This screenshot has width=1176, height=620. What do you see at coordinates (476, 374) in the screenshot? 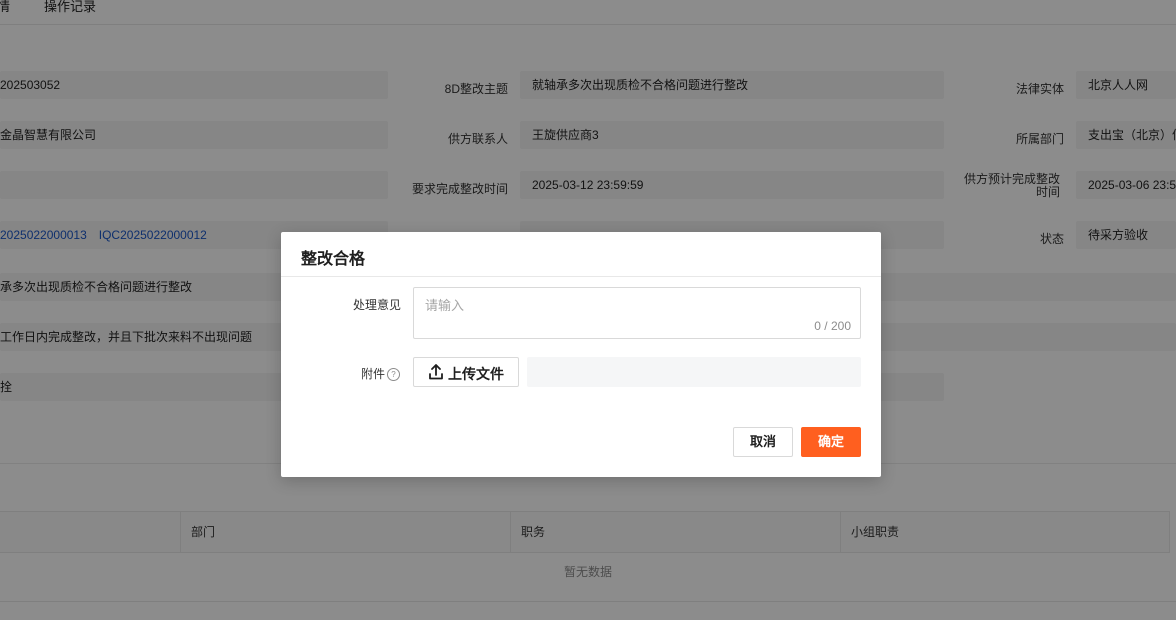
I see `upload-file-label: 上传文件` at bounding box center [476, 374].